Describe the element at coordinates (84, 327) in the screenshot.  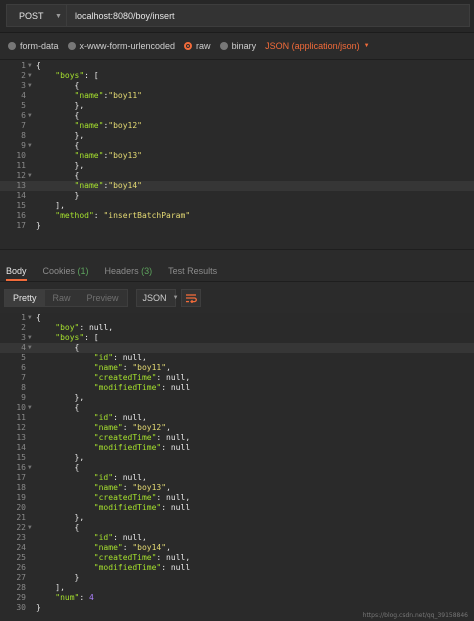
I see `code-text: "boy": null,` at that location.